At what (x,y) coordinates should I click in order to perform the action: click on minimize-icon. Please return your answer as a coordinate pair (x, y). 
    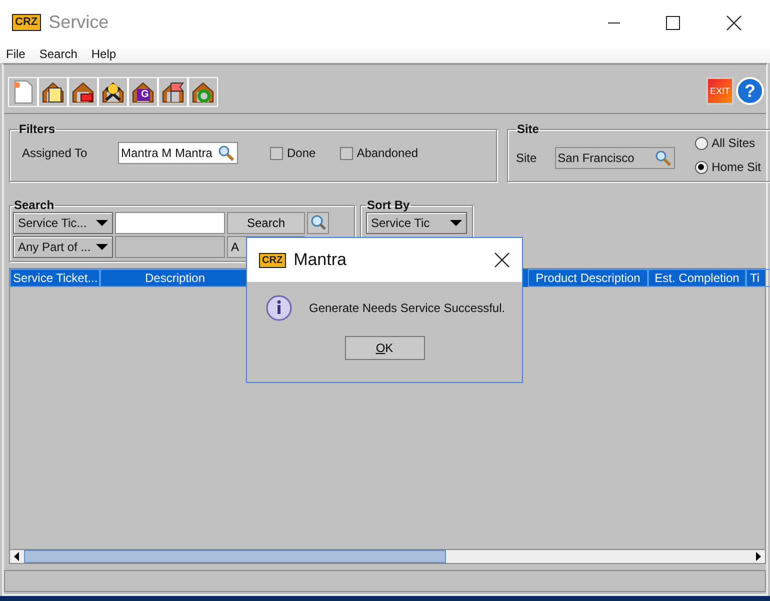
    Looking at the image, I should click on (614, 23).